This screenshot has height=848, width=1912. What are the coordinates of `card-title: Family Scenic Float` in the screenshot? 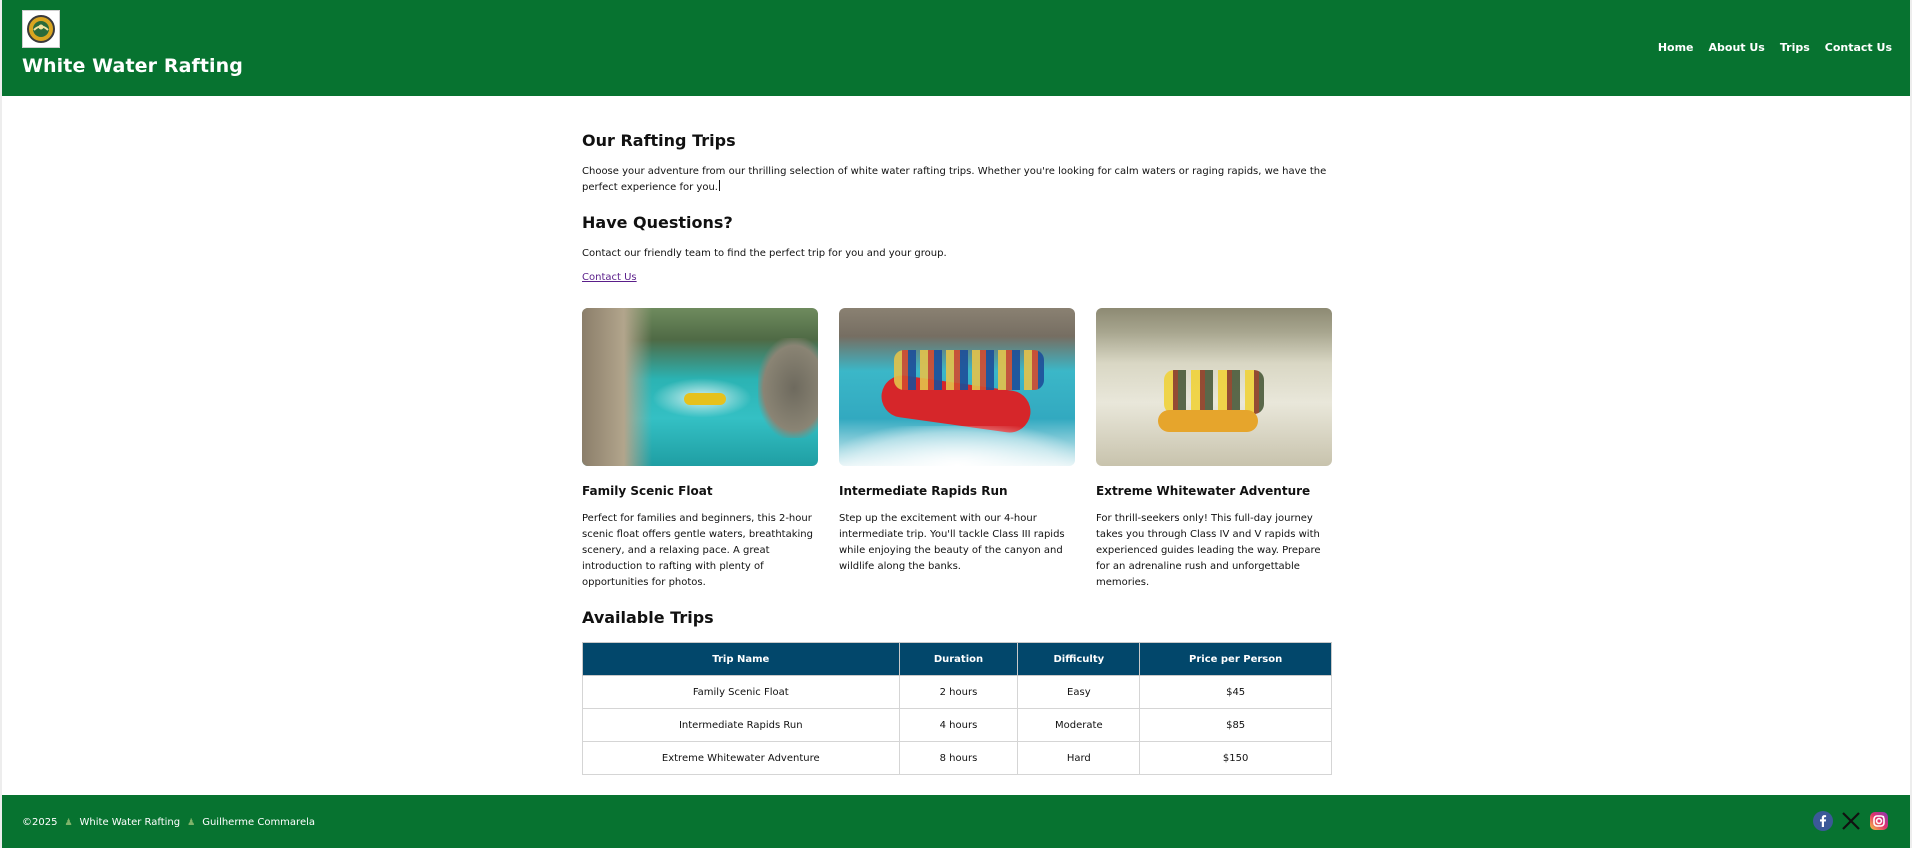 It's located at (647, 491).